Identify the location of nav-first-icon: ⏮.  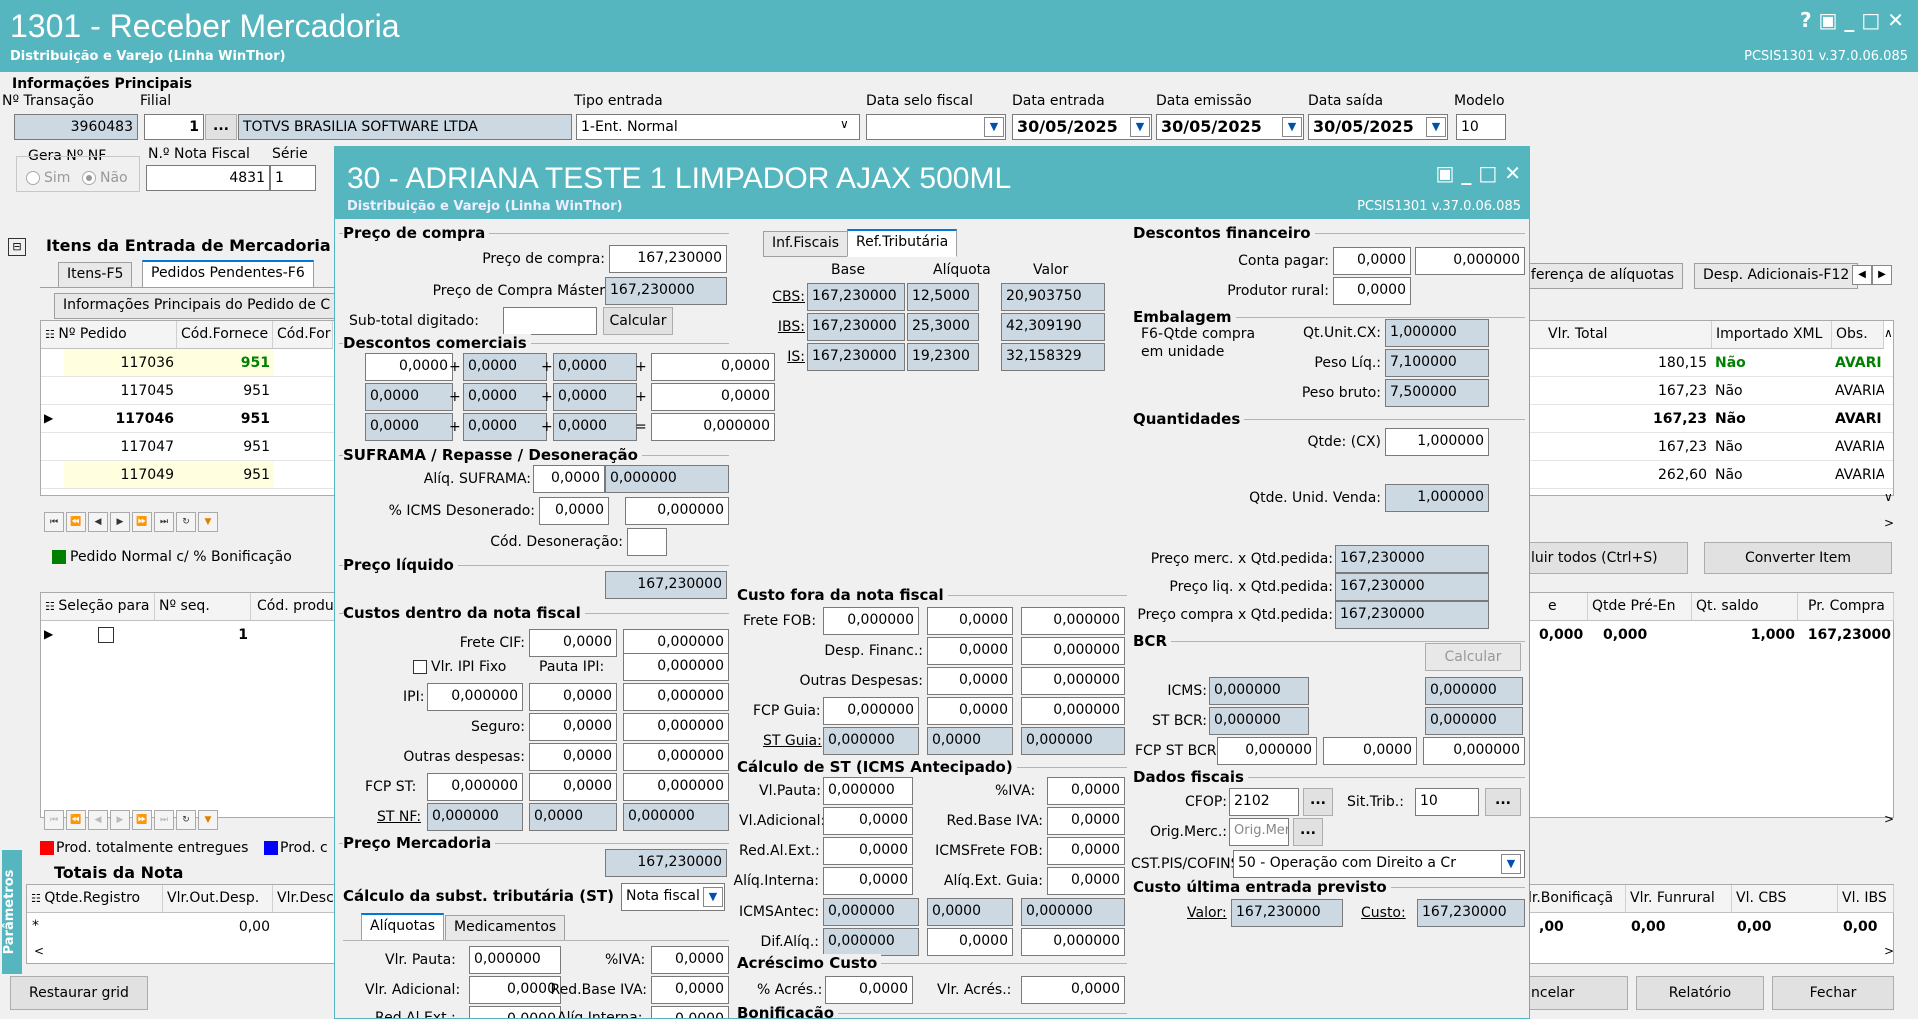
(54, 522).